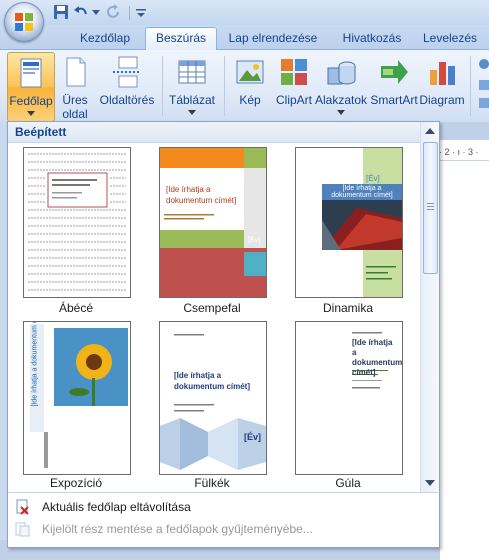  I want to click on expozicio-preview, so click(76, 398).